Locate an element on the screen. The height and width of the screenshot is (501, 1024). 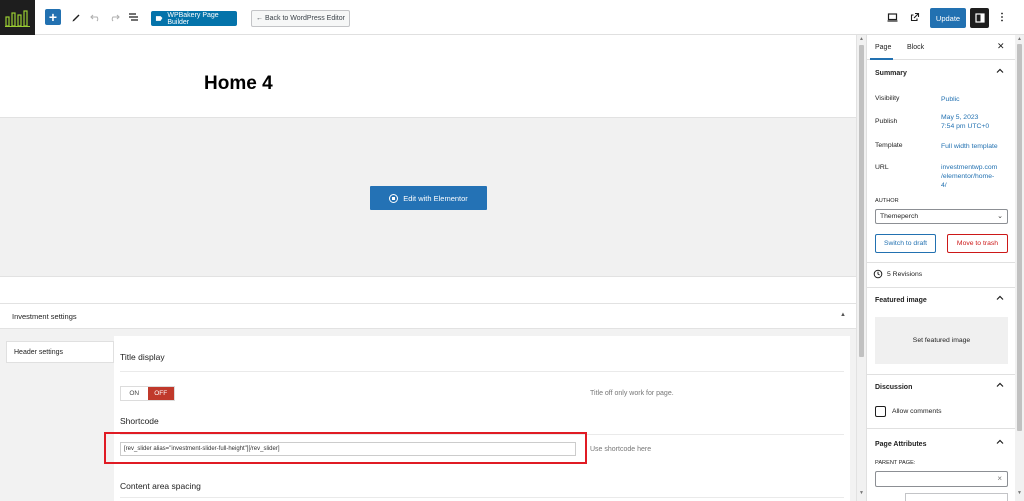
external-link-icon is located at coordinates (915, 17).